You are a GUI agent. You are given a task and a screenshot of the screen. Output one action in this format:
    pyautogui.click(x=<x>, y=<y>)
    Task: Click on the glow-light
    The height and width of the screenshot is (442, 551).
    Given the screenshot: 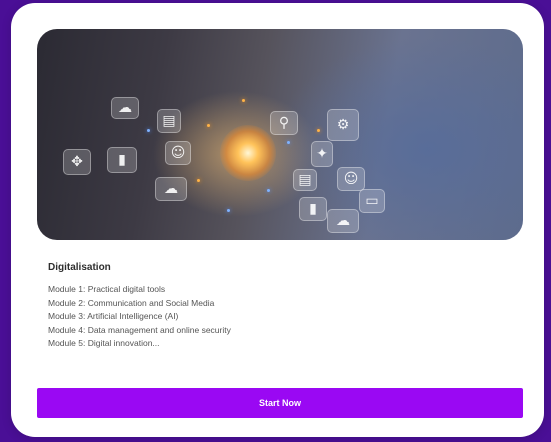 What is the action you would take?
    pyautogui.click(x=248, y=153)
    